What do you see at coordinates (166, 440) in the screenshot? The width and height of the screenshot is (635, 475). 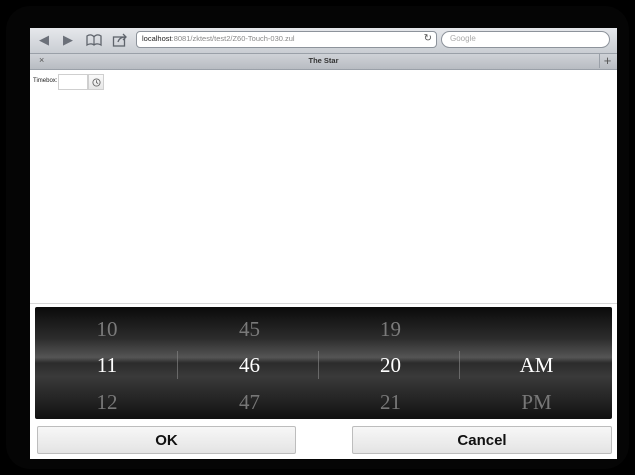 I see `ok-button: OK` at bounding box center [166, 440].